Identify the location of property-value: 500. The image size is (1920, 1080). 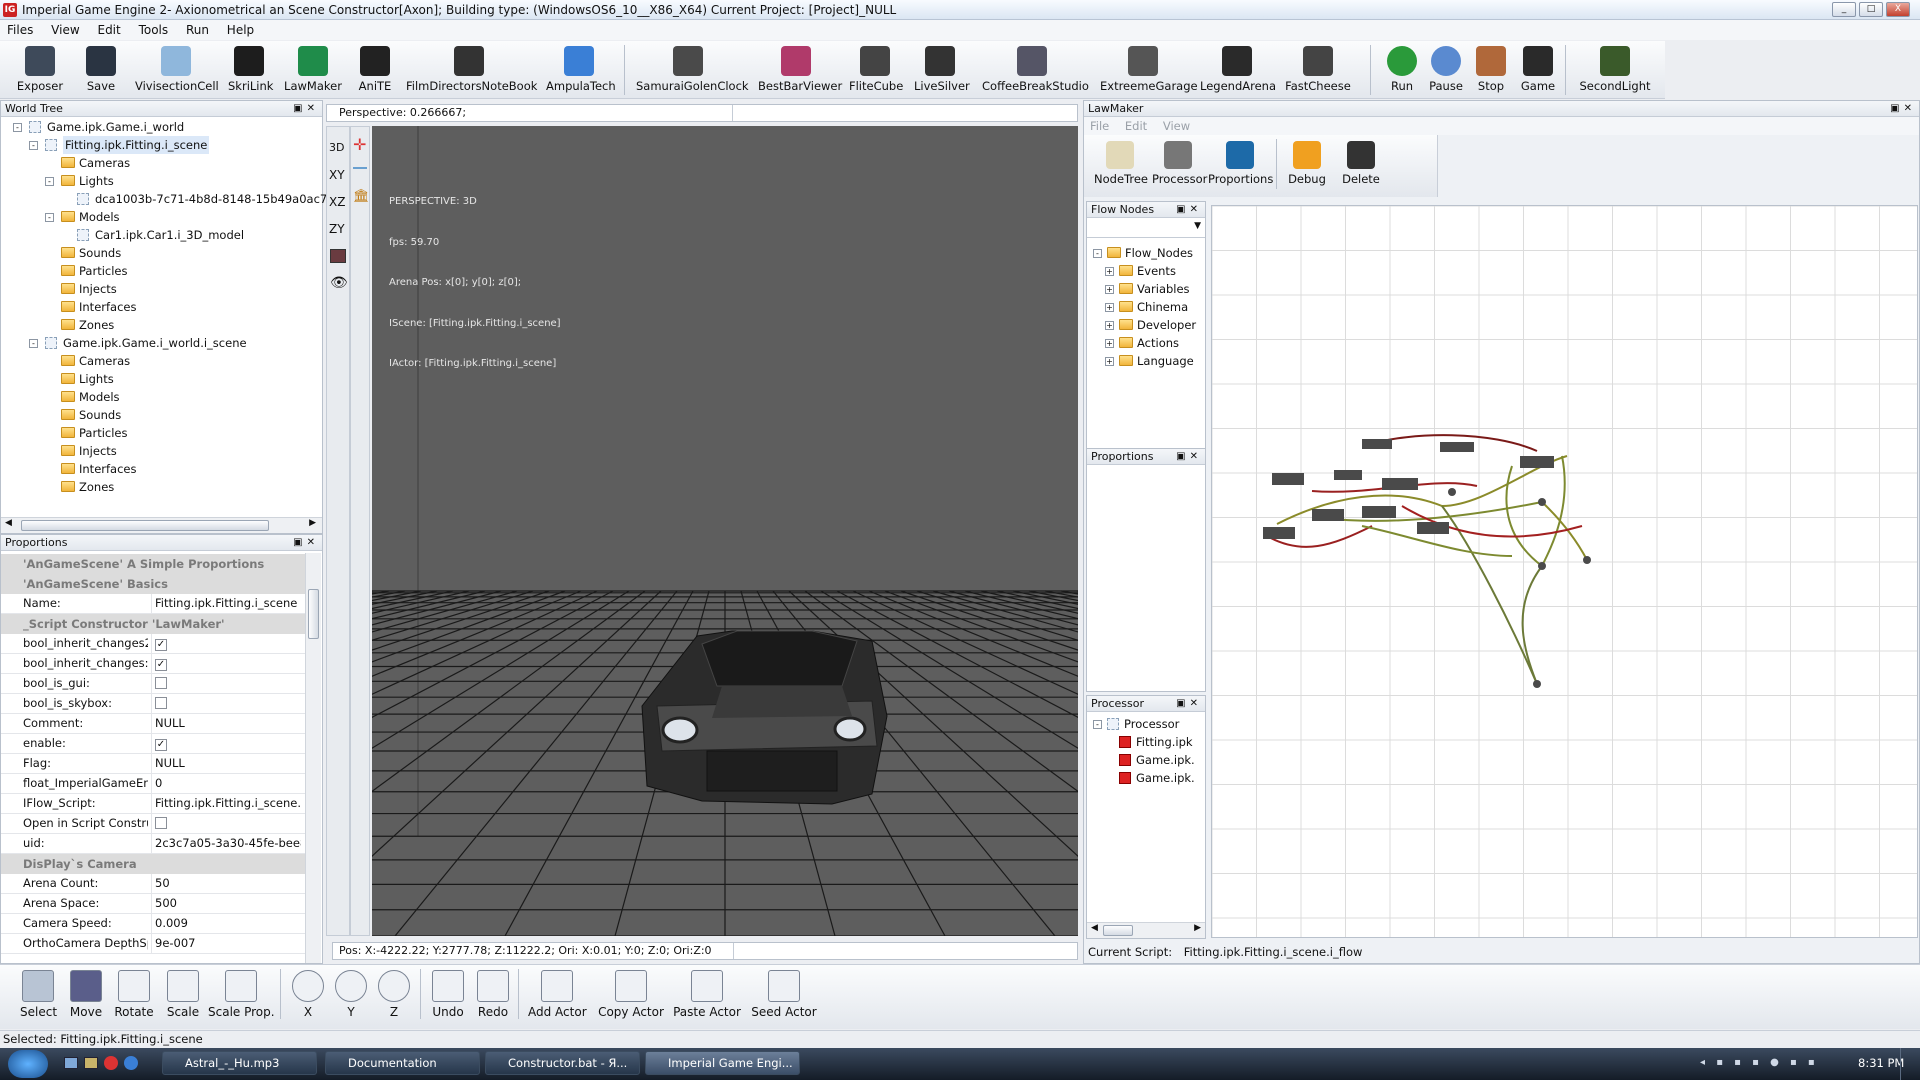
(226, 903).